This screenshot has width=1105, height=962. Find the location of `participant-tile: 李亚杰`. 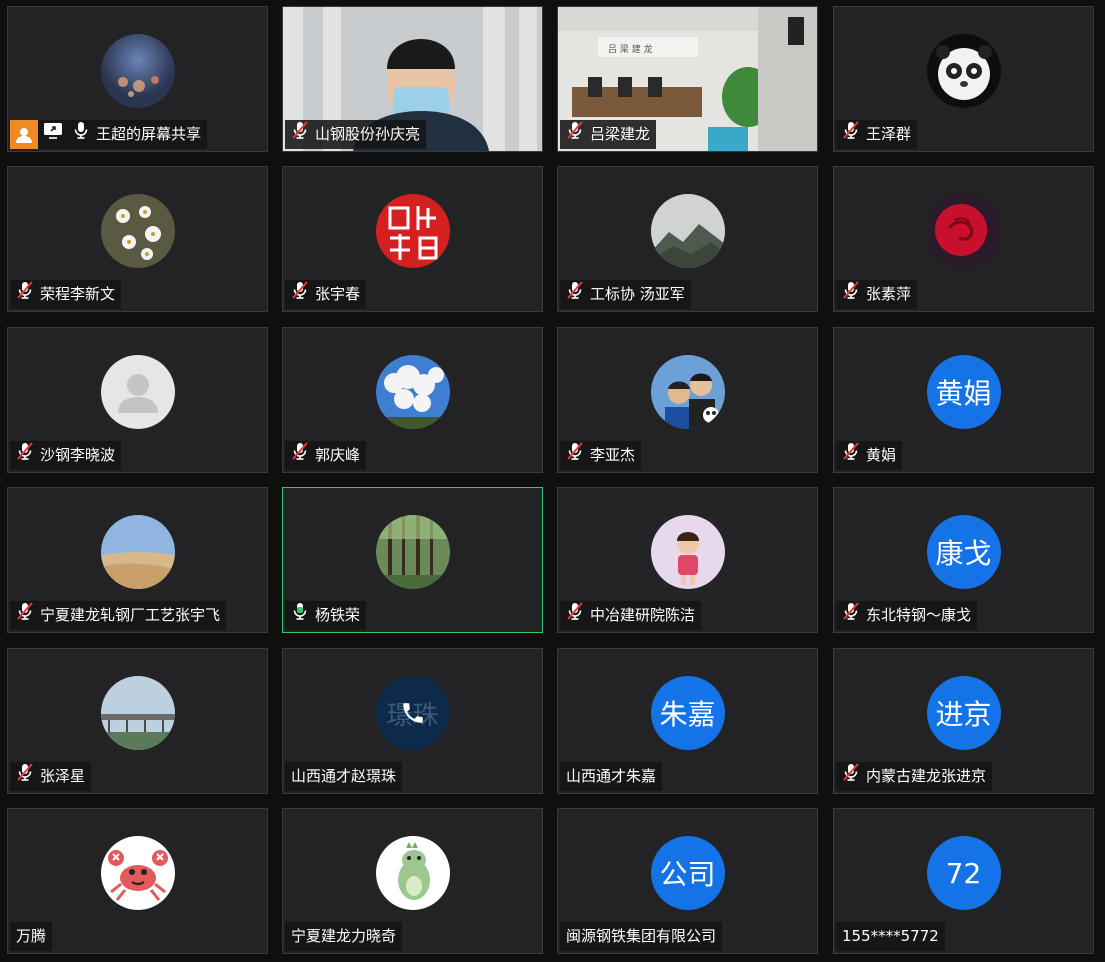

participant-tile: 李亚杰 is located at coordinates (687, 400).